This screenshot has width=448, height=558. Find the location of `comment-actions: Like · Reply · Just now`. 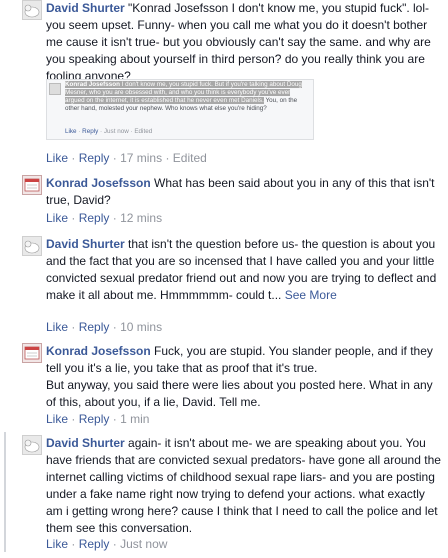

comment-actions: Like · Reply · Just now is located at coordinates (107, 544).